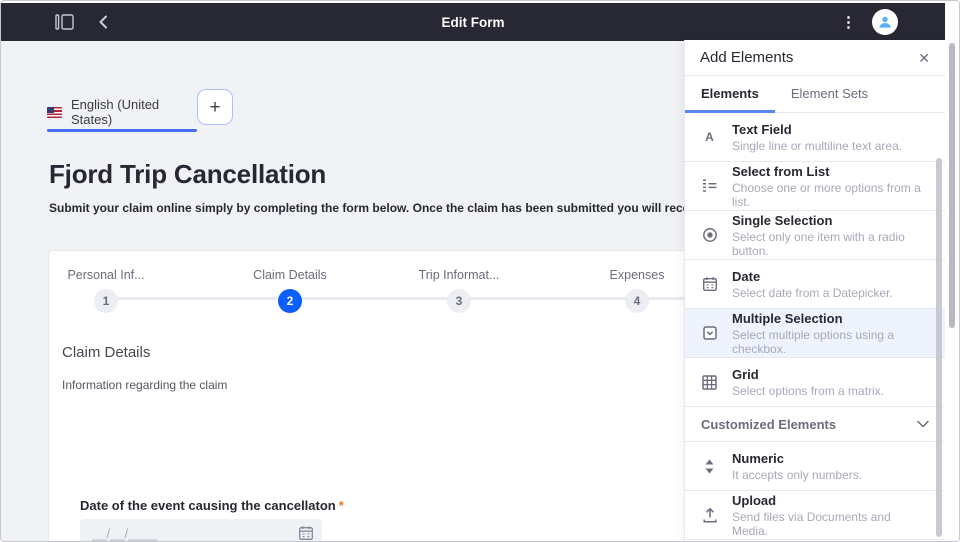 This screenshot has width=960, height=542. I want to click on us-flag-icon, so click(54, 112).